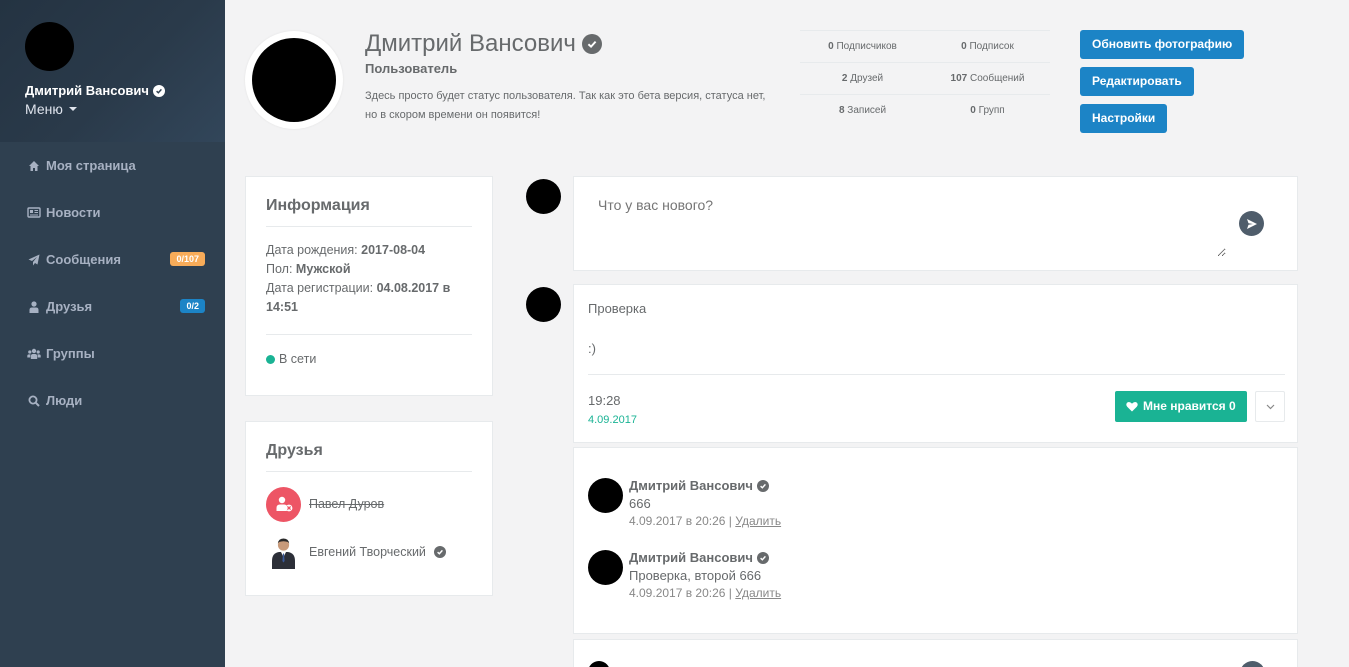  I want to click on sidebar-item-people: Люди, so click(112, 400).